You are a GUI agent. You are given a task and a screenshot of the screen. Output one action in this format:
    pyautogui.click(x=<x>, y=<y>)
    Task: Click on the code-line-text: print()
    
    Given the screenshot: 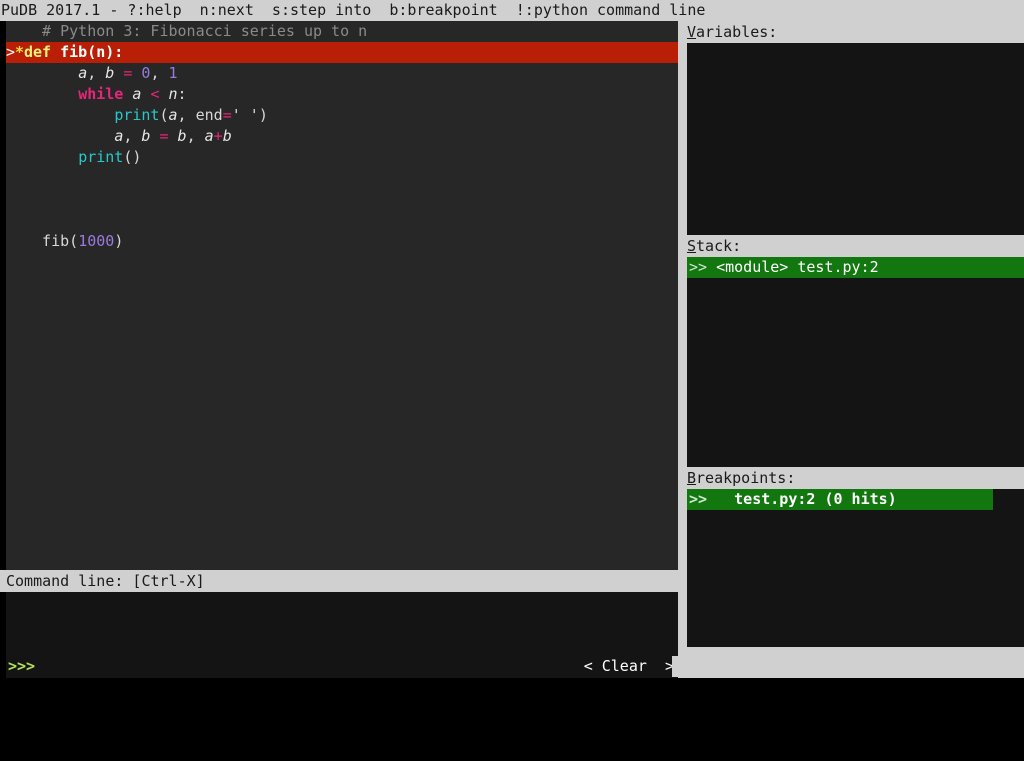 What is the action you would take?
    pyautogui.click(x=82, y=157)
    